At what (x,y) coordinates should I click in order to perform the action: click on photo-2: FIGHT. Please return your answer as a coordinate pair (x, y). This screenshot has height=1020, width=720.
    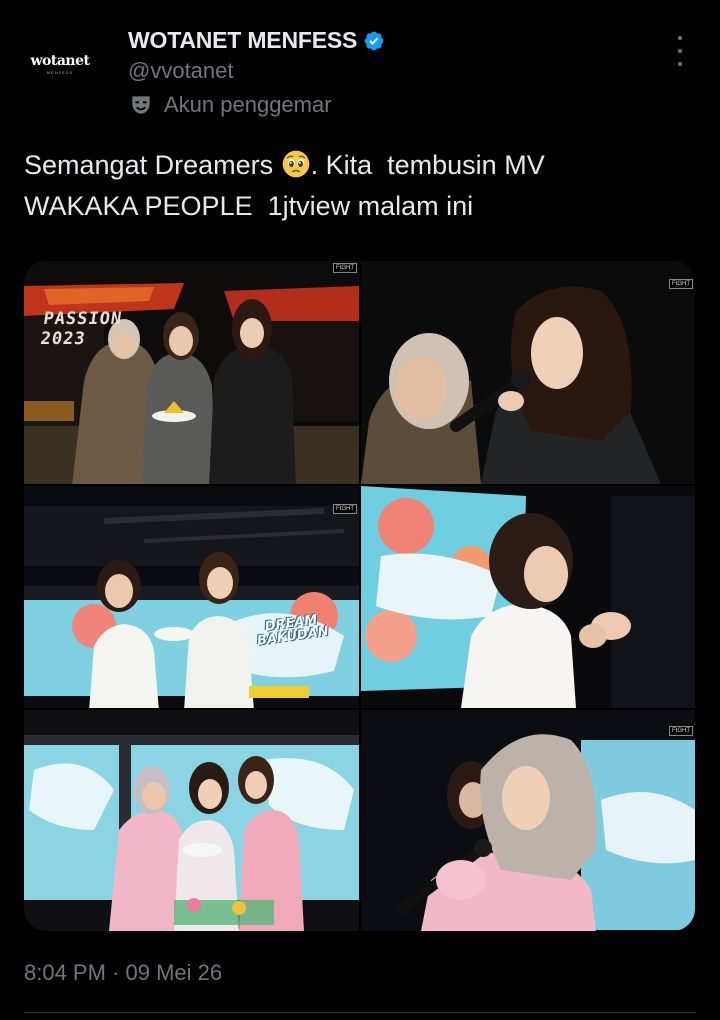
    Looking at the image, I should click on (528, 372).